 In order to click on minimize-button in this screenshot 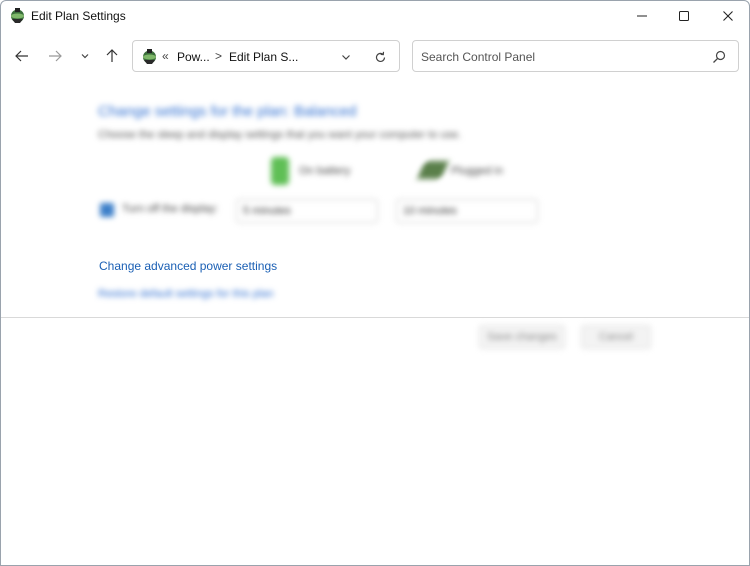, I will do `click(642, 16)`.